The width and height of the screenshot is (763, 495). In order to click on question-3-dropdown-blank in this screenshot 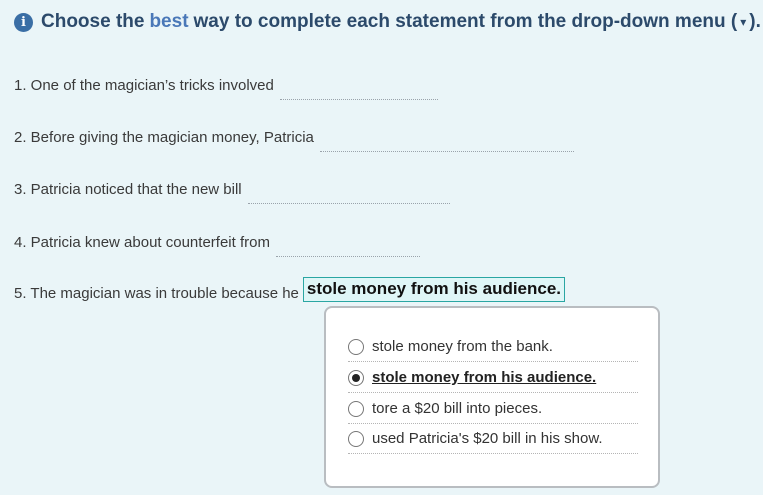, I will do `click(348, 194)`.